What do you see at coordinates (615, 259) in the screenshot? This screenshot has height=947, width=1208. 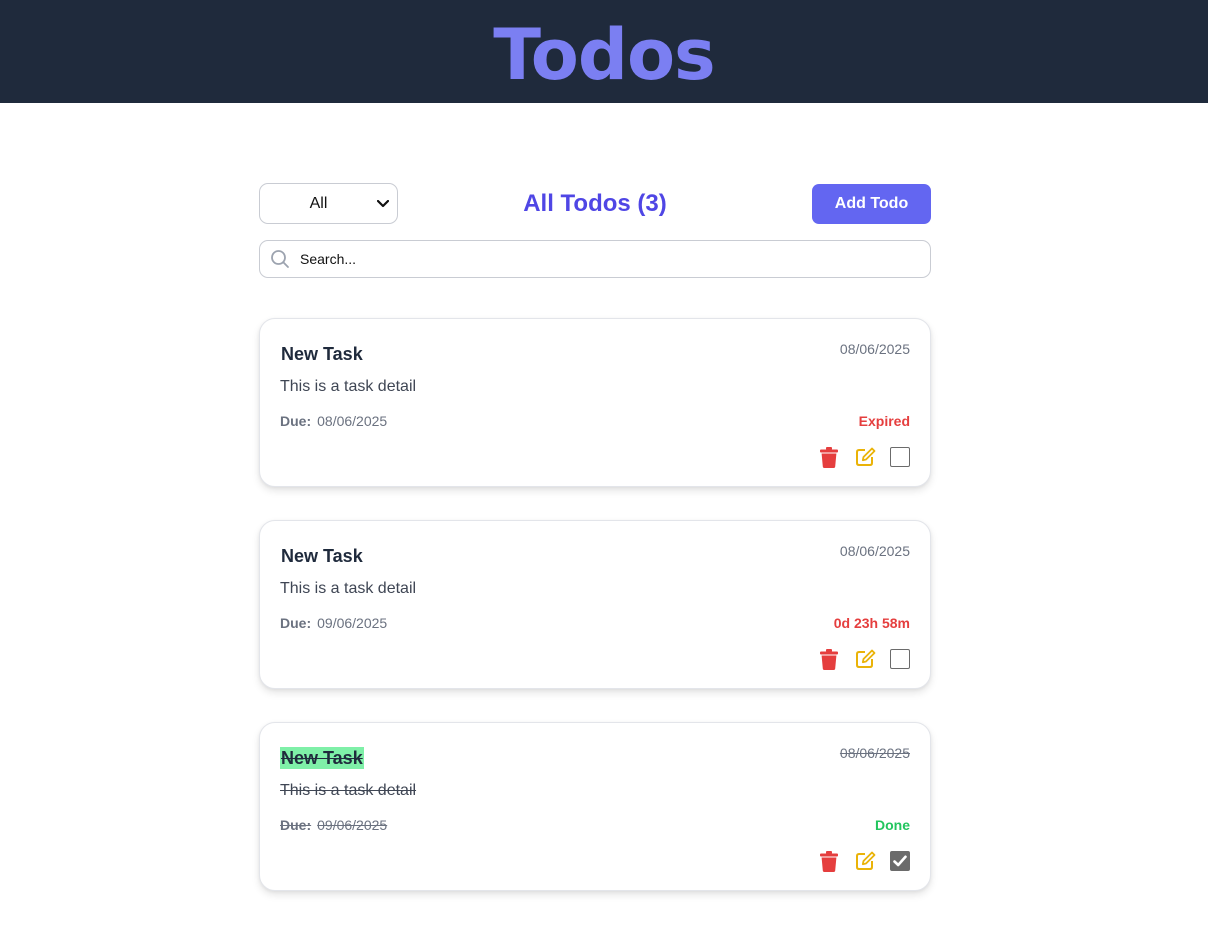 I see `search-input` at bounding box center [615, 259].